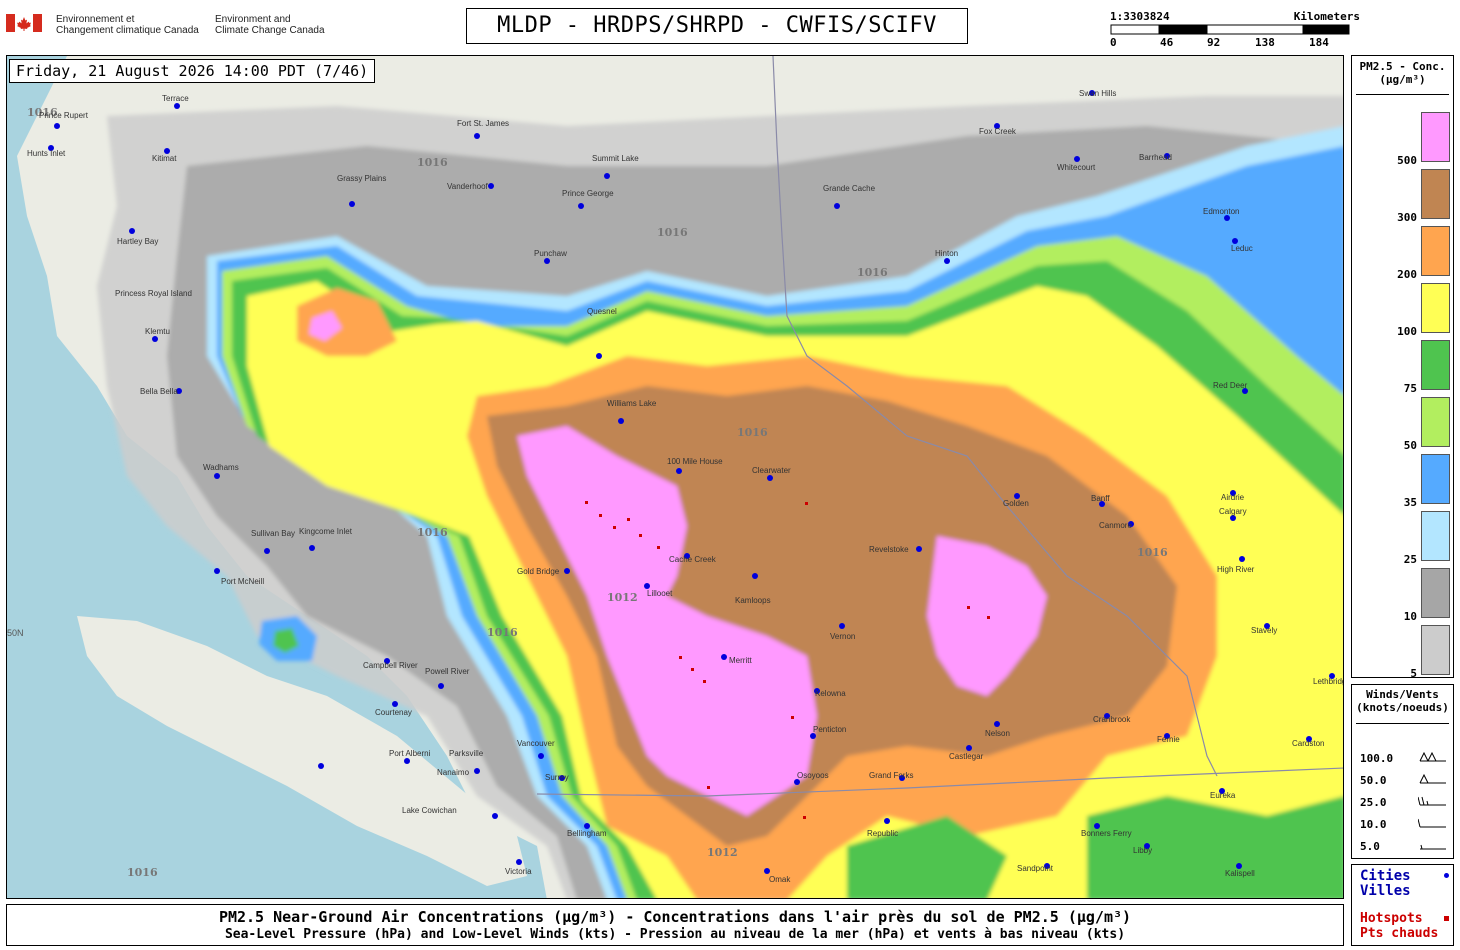 This screenshot has height=950, width=1460. Describe the element at coordinates (1407, 217) in the screenshot. I see `legend-value: 300` at that location.